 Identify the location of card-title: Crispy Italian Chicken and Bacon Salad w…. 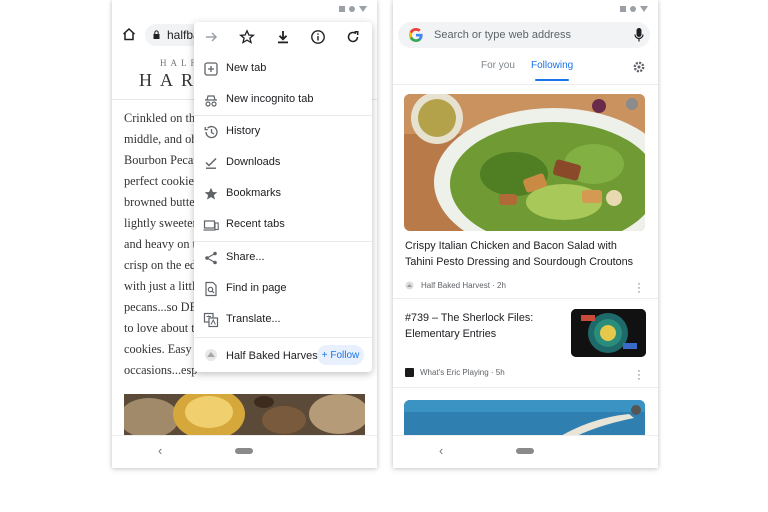
(525, 254).